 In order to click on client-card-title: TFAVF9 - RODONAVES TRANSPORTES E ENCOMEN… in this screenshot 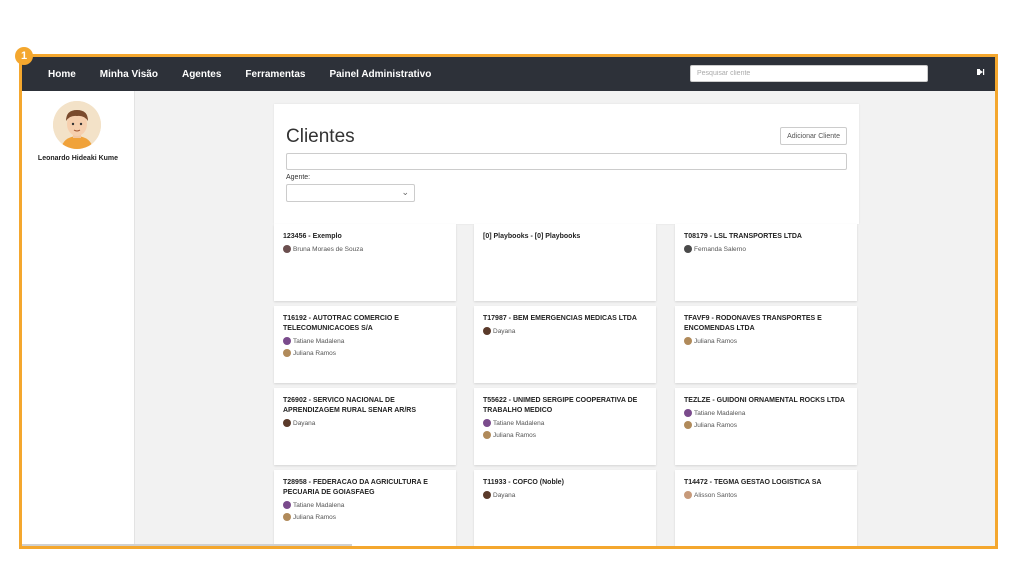, I will do `click(766, 324)`.